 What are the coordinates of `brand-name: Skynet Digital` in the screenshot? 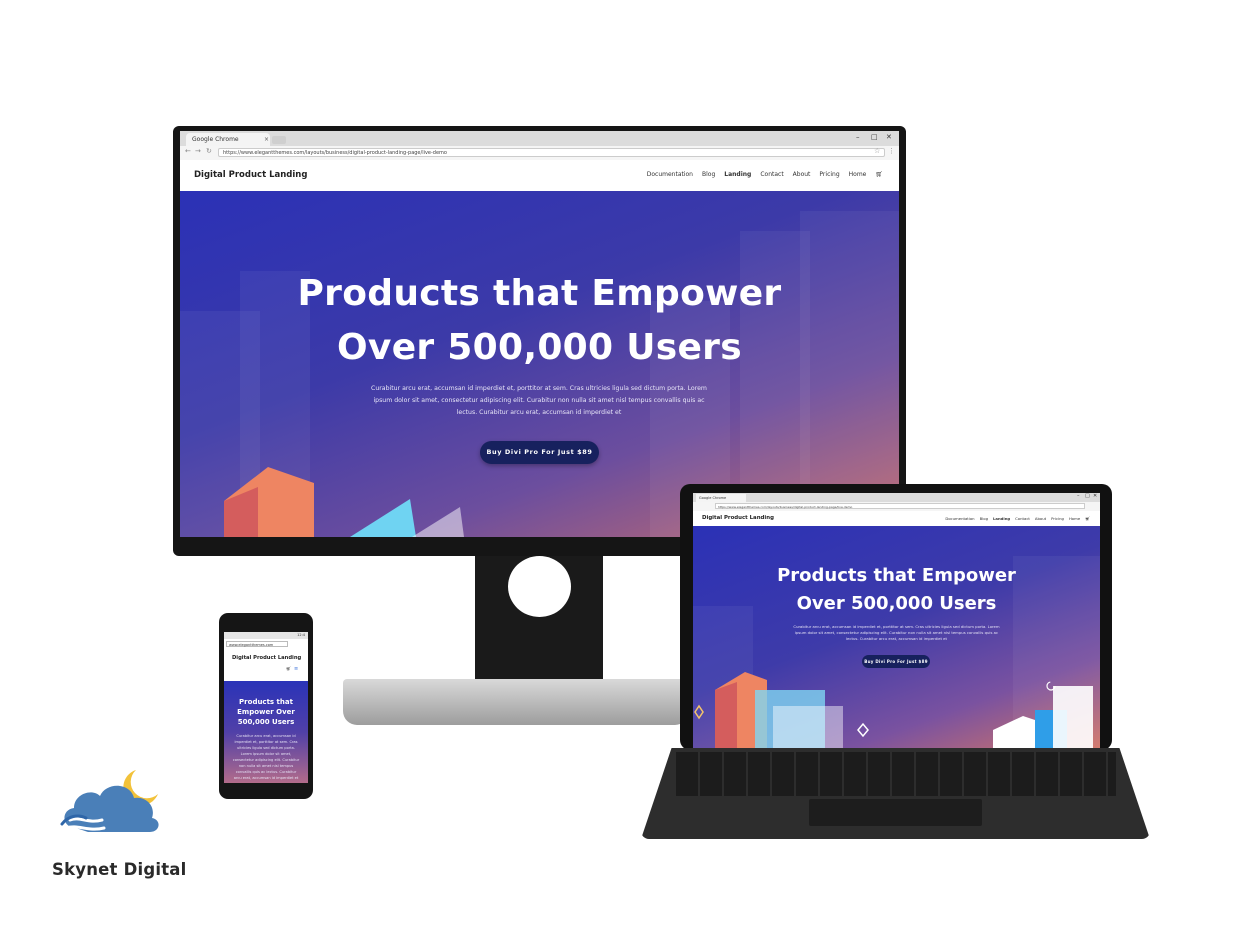 It's located at (119, 869).